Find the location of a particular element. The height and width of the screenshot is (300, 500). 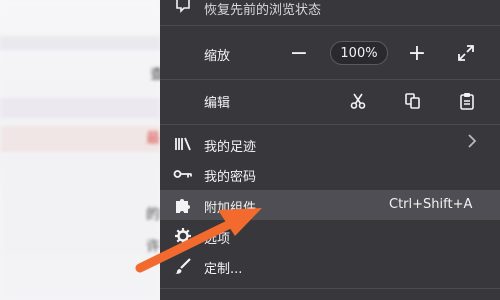

expand-icon is located at coordinates (466, 53).